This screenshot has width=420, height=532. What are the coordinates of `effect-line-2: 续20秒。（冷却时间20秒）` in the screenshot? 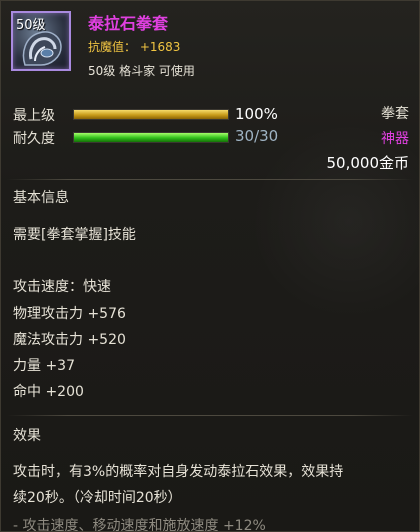 It's located at (97, 498).